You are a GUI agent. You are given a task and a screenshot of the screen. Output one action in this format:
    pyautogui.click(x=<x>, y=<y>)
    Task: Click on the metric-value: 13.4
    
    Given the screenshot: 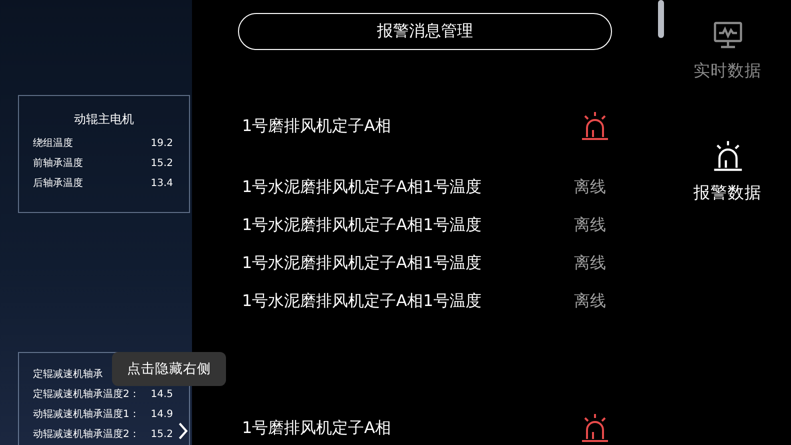 What is the action you would take?
    pyautogui.click(x=161, y=183)
    